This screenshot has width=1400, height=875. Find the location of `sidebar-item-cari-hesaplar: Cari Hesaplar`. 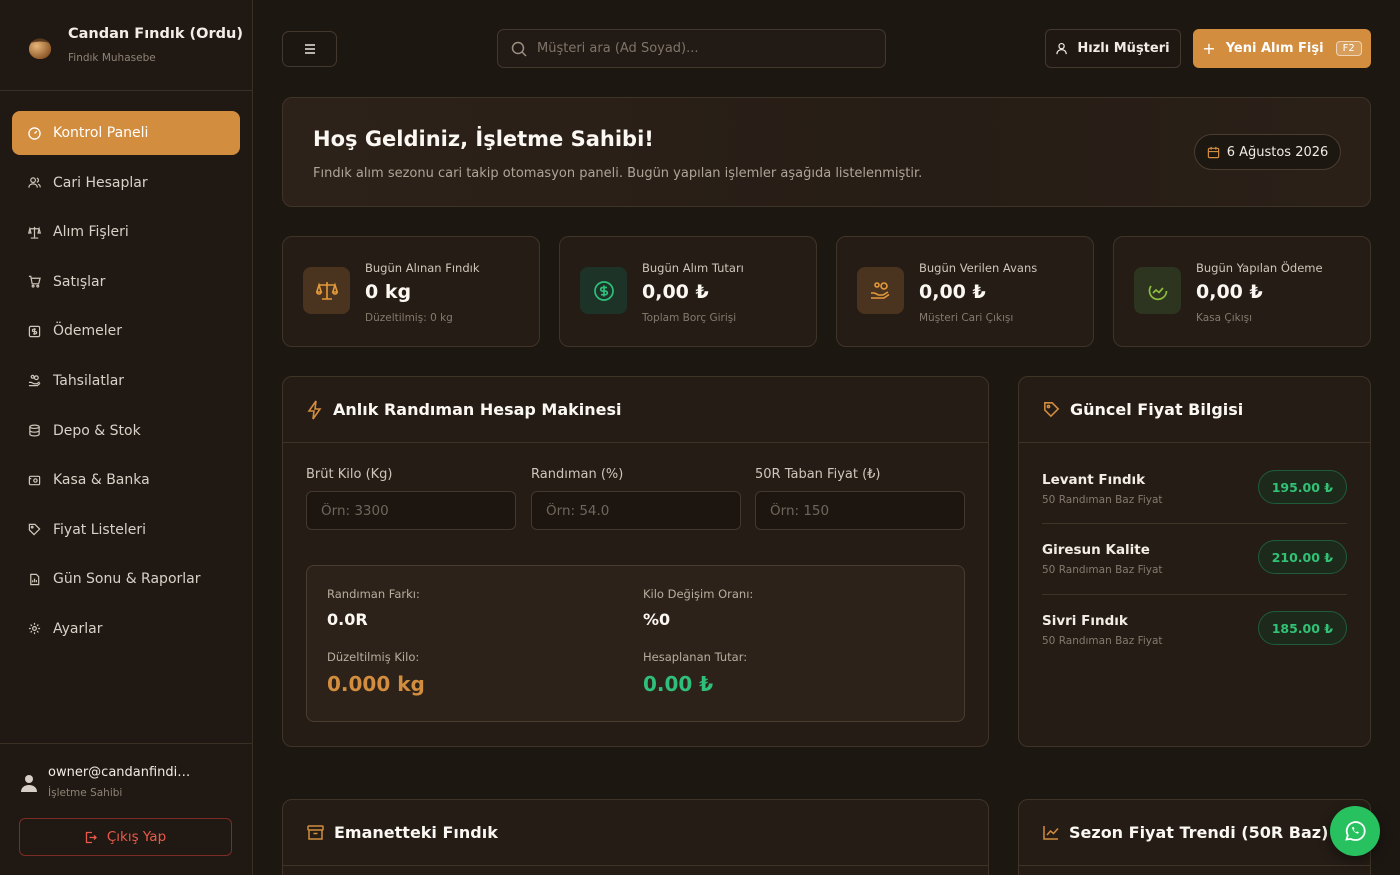

sidebar-item-cari-hesaplar: Cari Hesaplar is located at coordinates (126, 183).